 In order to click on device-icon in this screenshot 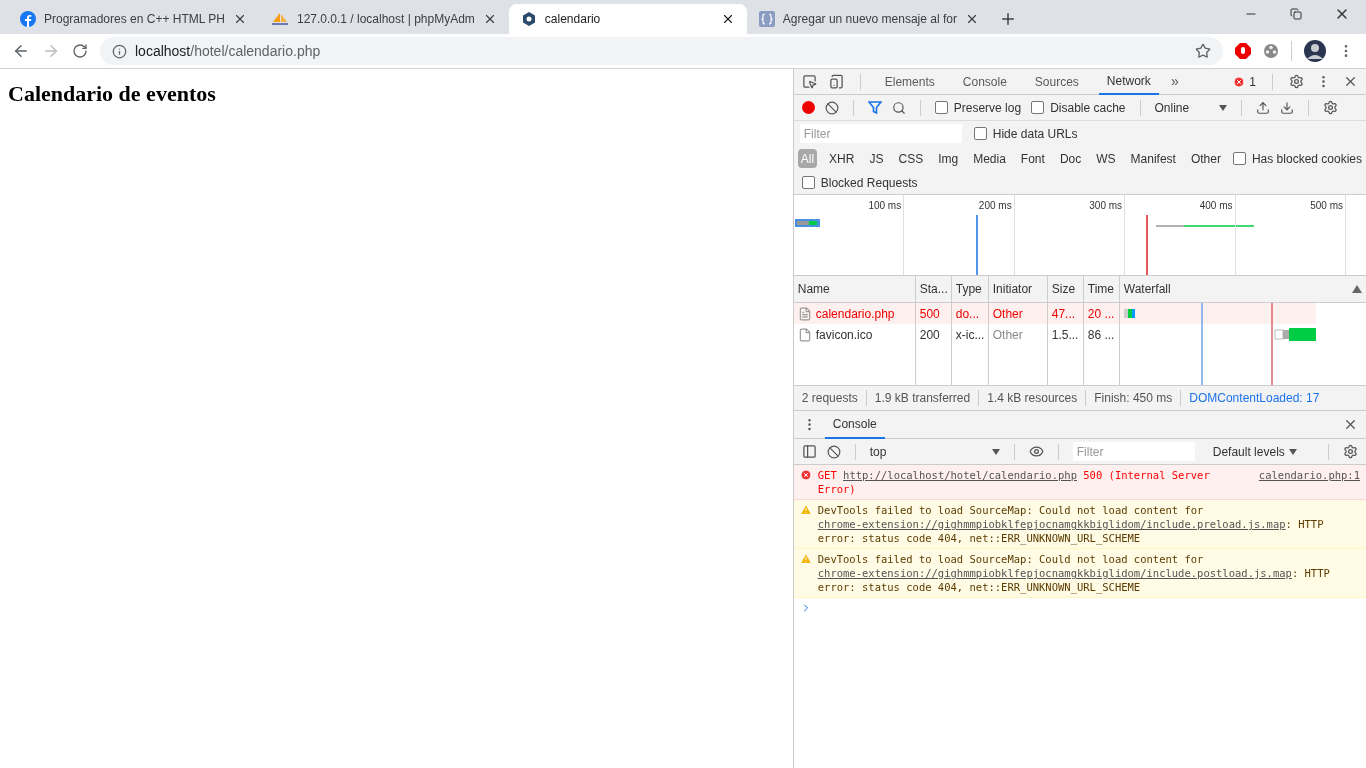, I will do `click(836, 81)`.